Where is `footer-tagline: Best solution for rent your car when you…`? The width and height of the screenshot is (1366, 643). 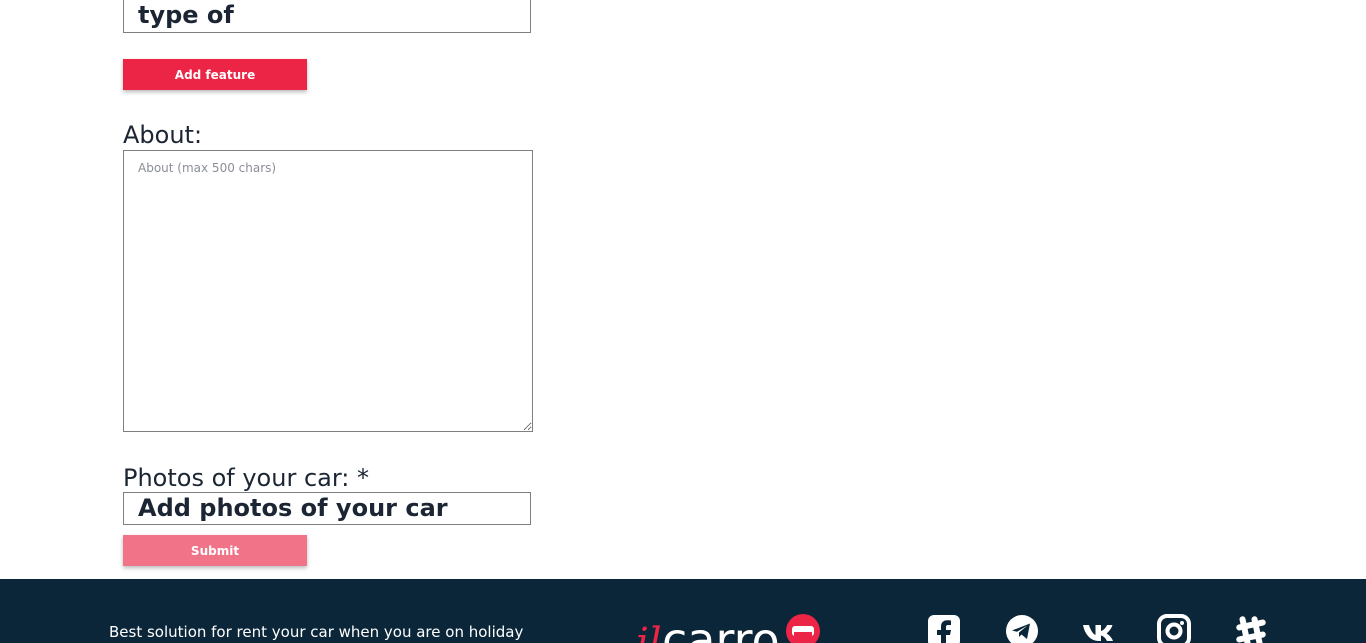
footer-tagline: Best solution for rent your car when you… is located at coordinates (316, 632).